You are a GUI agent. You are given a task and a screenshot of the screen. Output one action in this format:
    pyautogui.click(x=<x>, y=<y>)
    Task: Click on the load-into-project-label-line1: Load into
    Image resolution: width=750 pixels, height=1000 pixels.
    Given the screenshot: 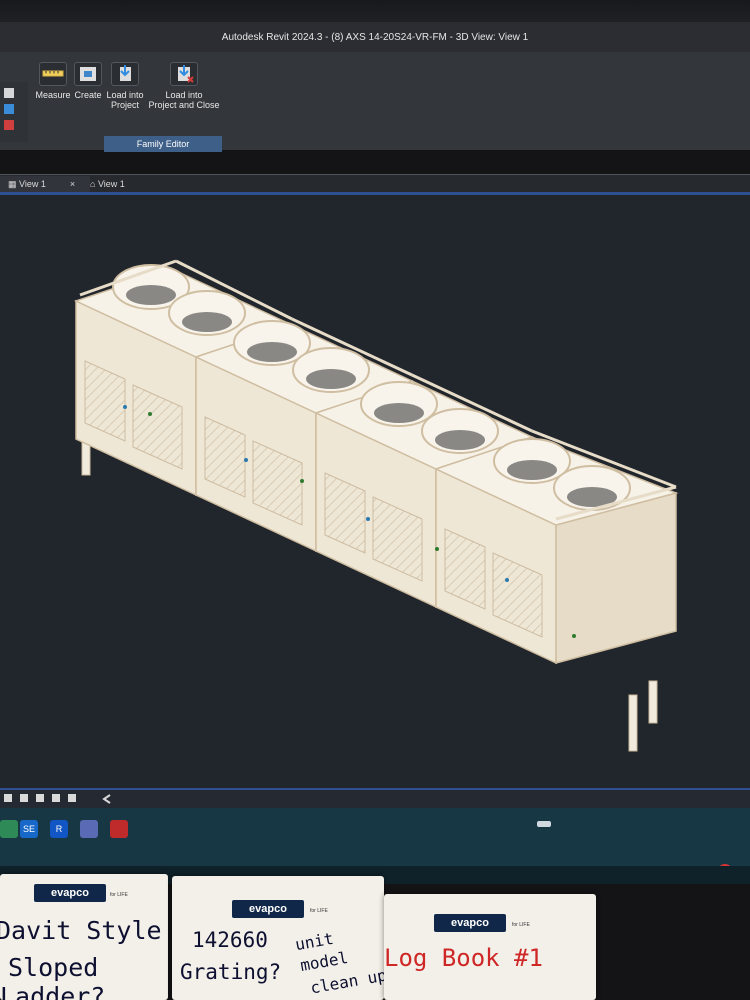 What is the action you would take?
    pyautogui.click(x=125, y=95)
    